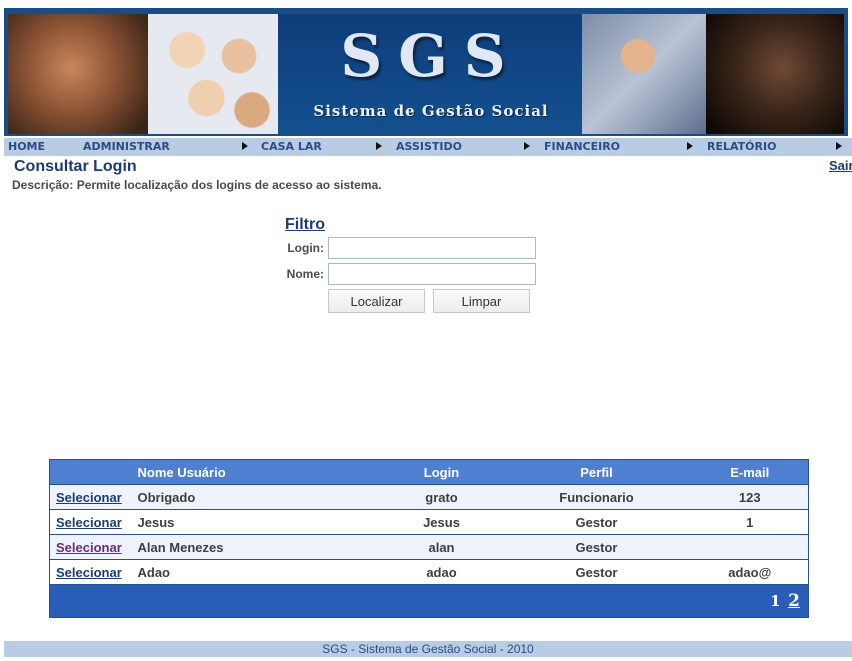  I want to click on pager-row: 1 2, so click(429, 601).